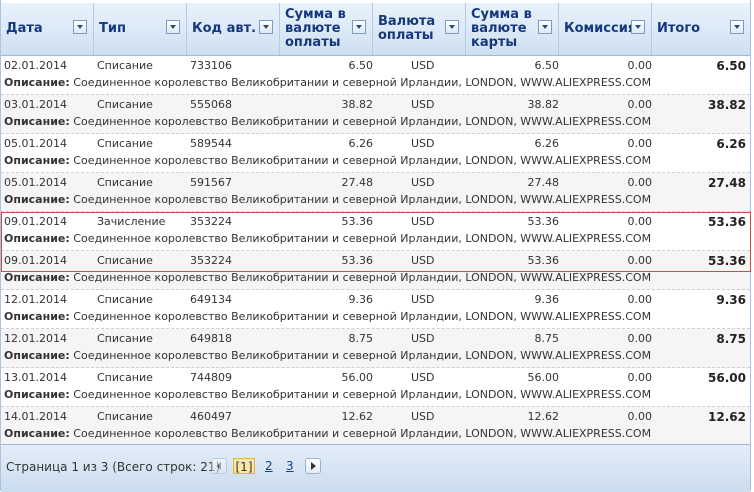 Image resolution: width=754 pixels, height=492 pixels. What do you see at coordinates (211, 416) in the screenshot?
I see `cell-auth-code: 460497` at bounding box center [211, 416].